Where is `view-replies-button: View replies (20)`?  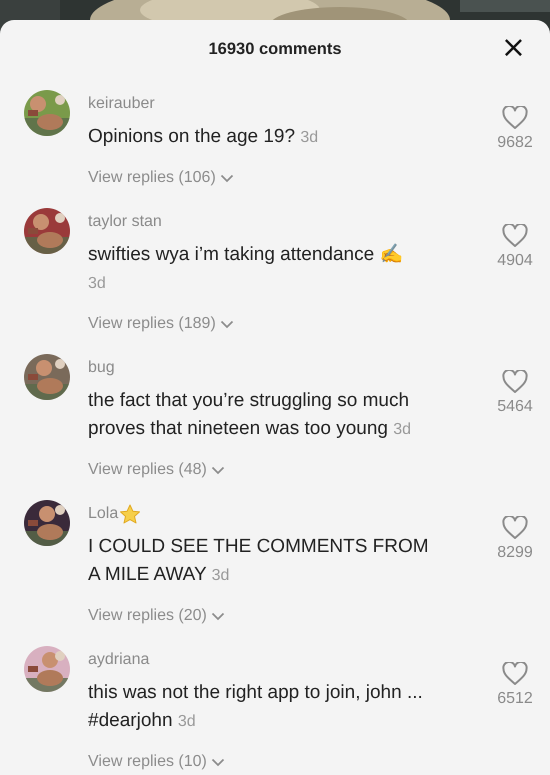
view-replies-button: View replies (20) is located at coordinates (156, 616).